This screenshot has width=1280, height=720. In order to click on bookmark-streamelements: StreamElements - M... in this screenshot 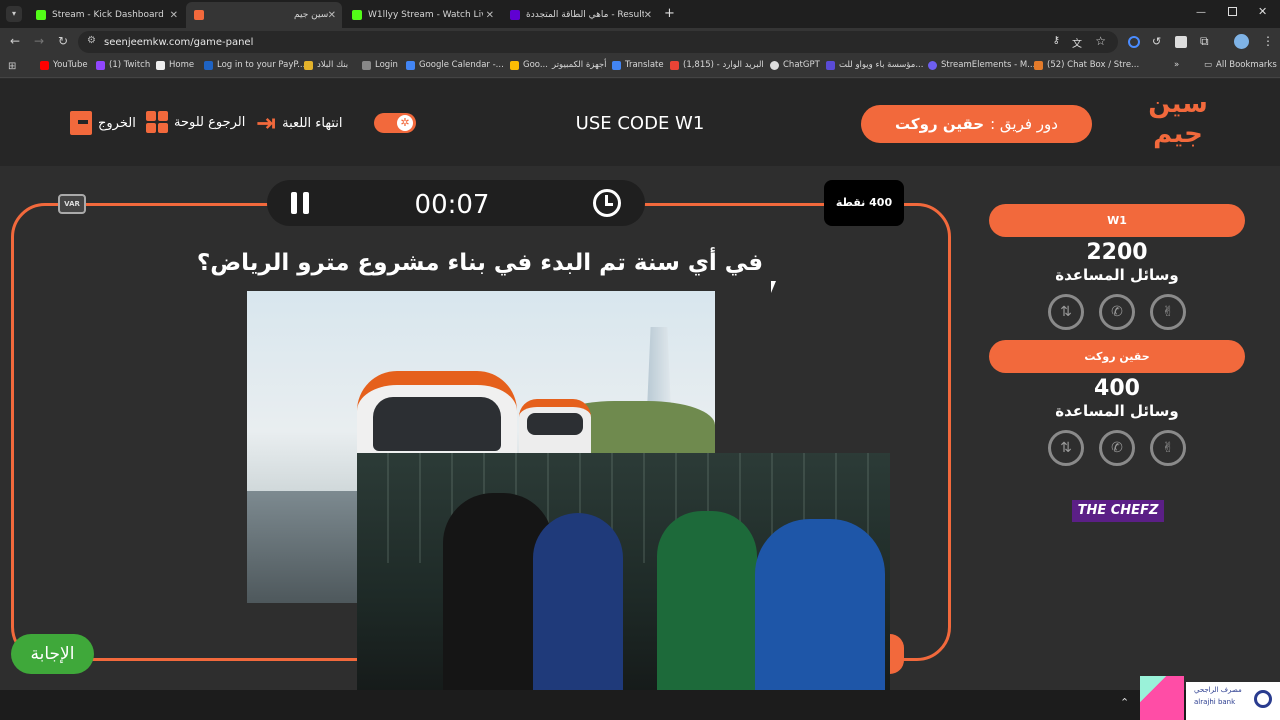, I will do `click(981, 65)`.